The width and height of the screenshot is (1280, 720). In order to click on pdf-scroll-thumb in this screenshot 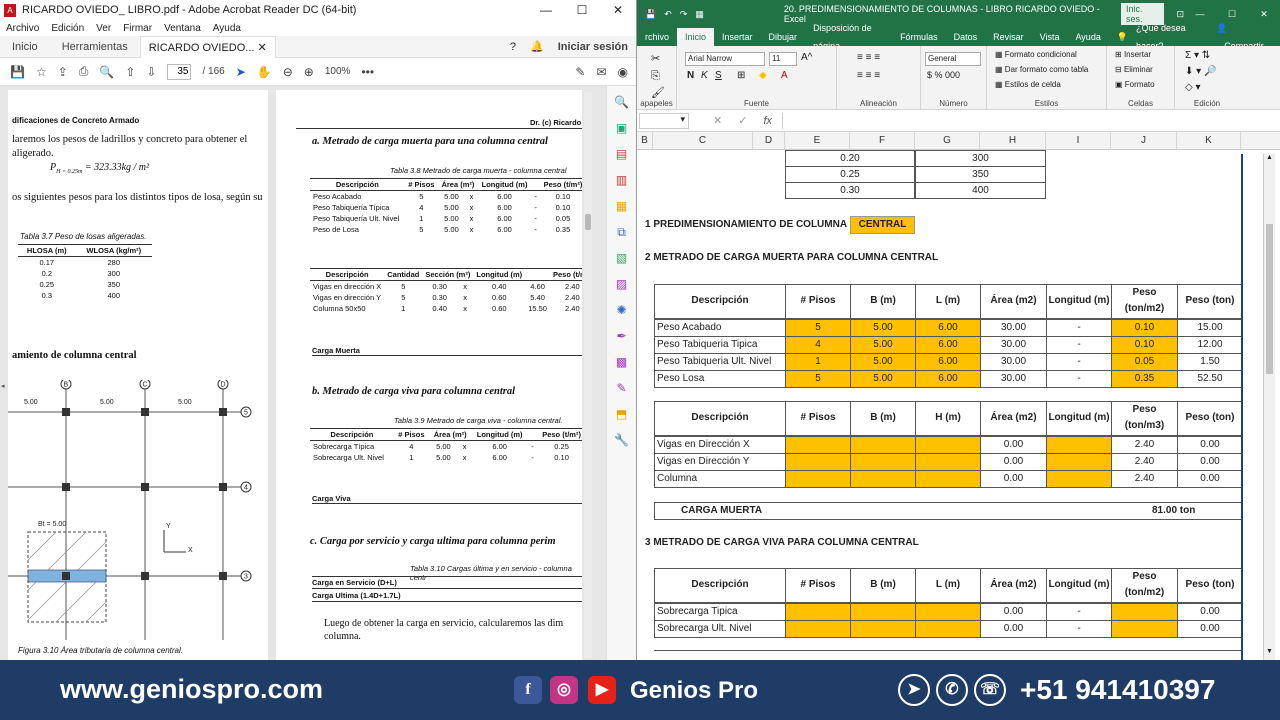, I will do `click(588, 222)`.